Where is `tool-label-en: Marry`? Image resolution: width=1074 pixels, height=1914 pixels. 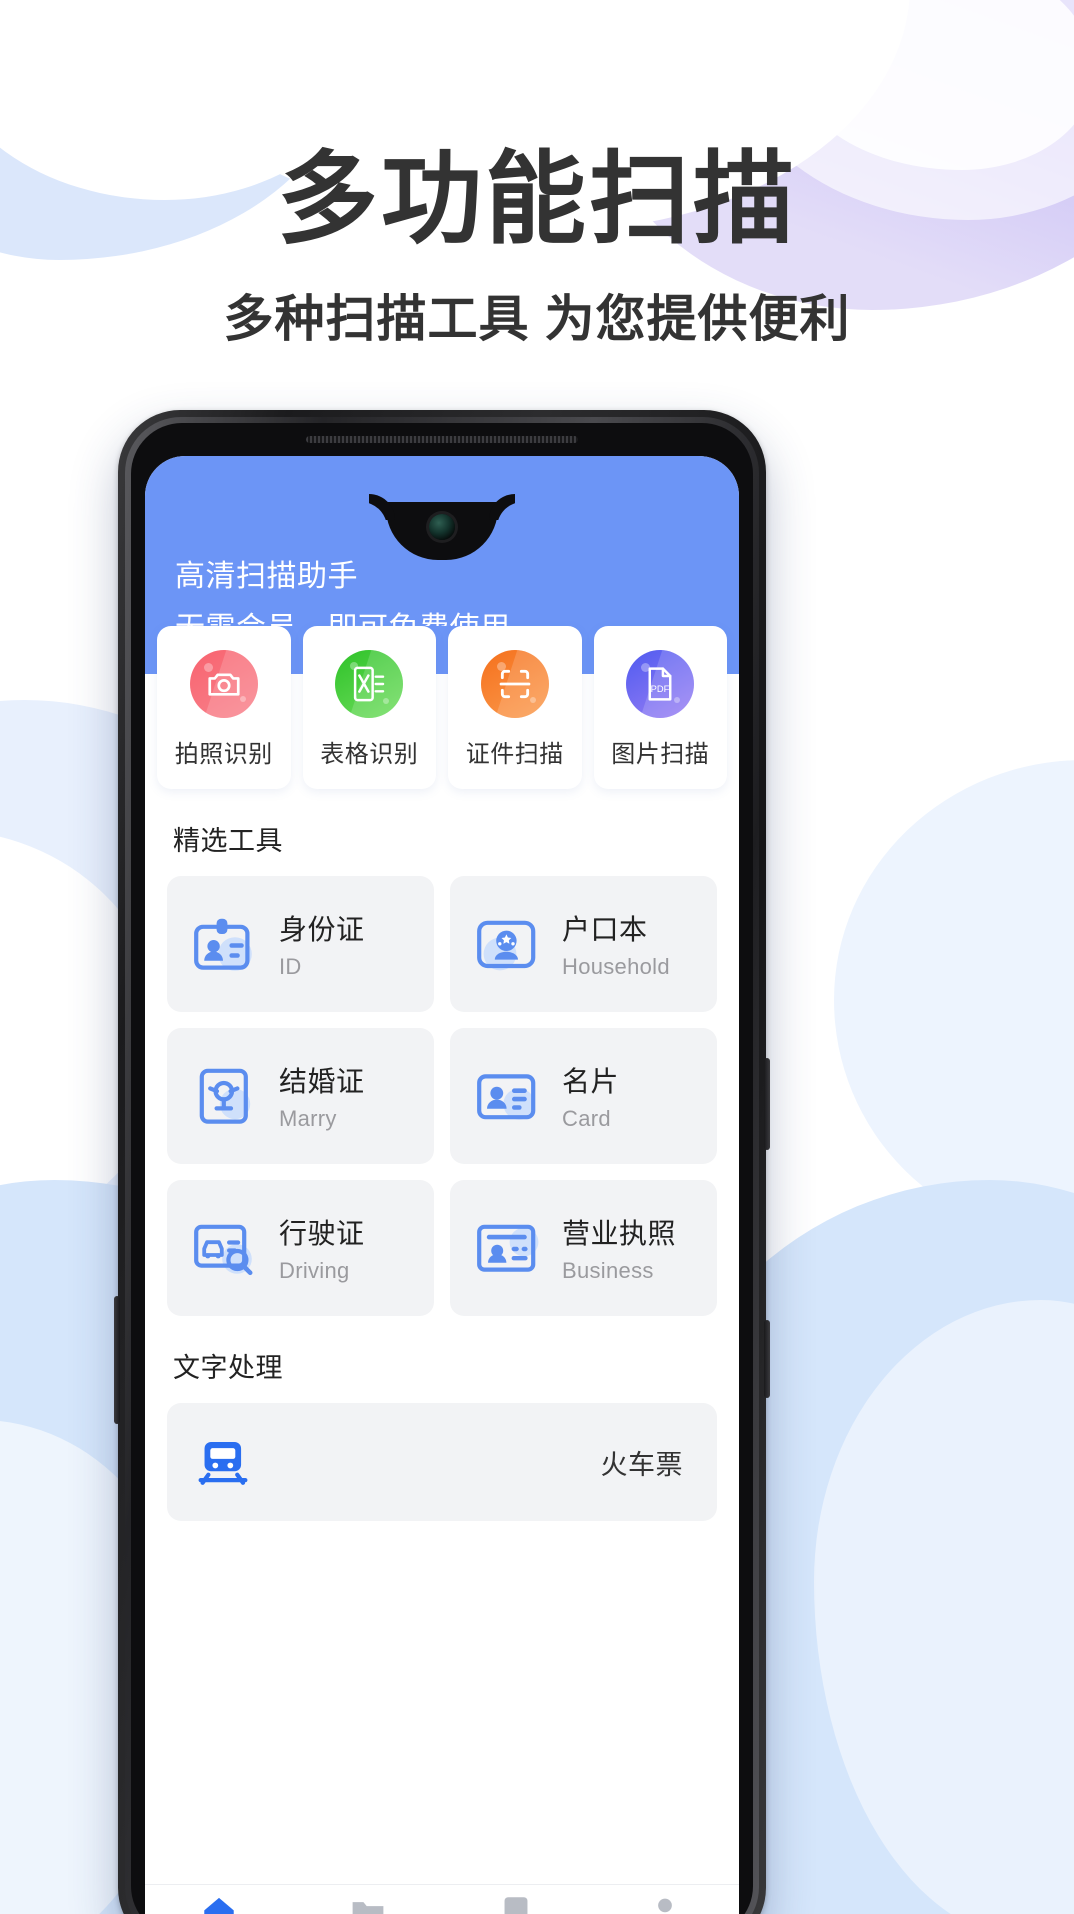 tool-label-en: Marry is located at coordinates (308, 1118).